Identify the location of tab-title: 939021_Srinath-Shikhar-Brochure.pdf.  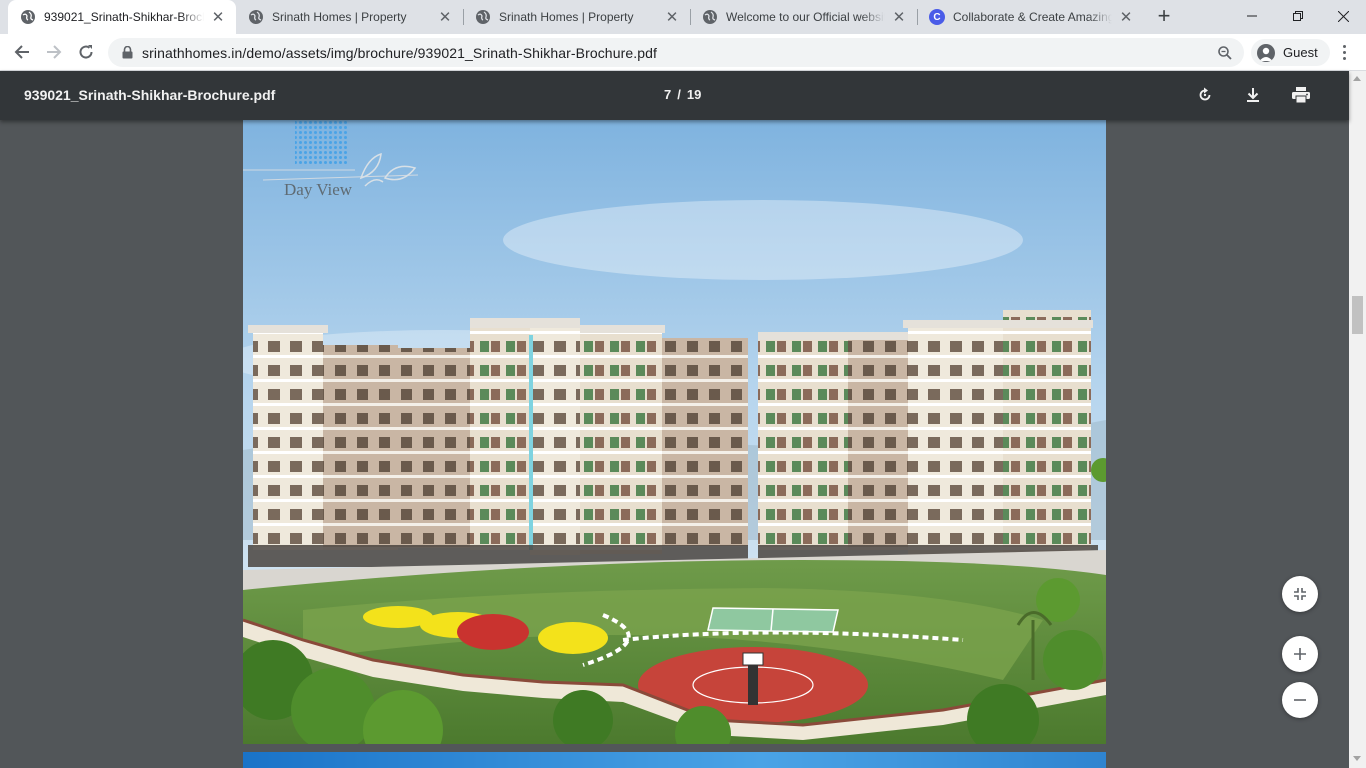
(124, 17).